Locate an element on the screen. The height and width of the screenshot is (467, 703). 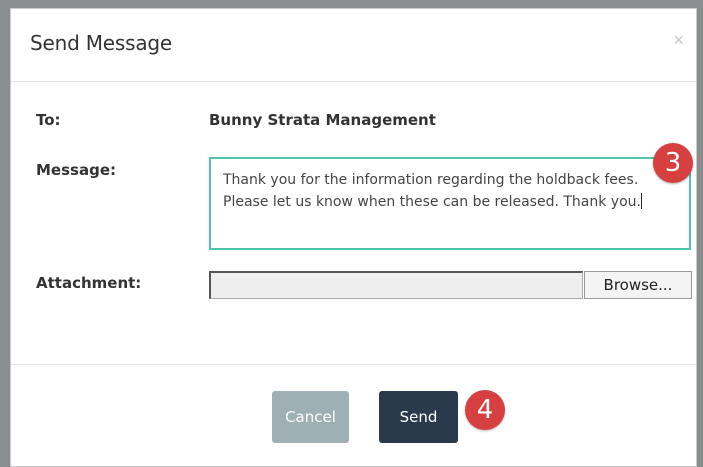
step-4-badge: 4 is located at coordinates (485, 410).